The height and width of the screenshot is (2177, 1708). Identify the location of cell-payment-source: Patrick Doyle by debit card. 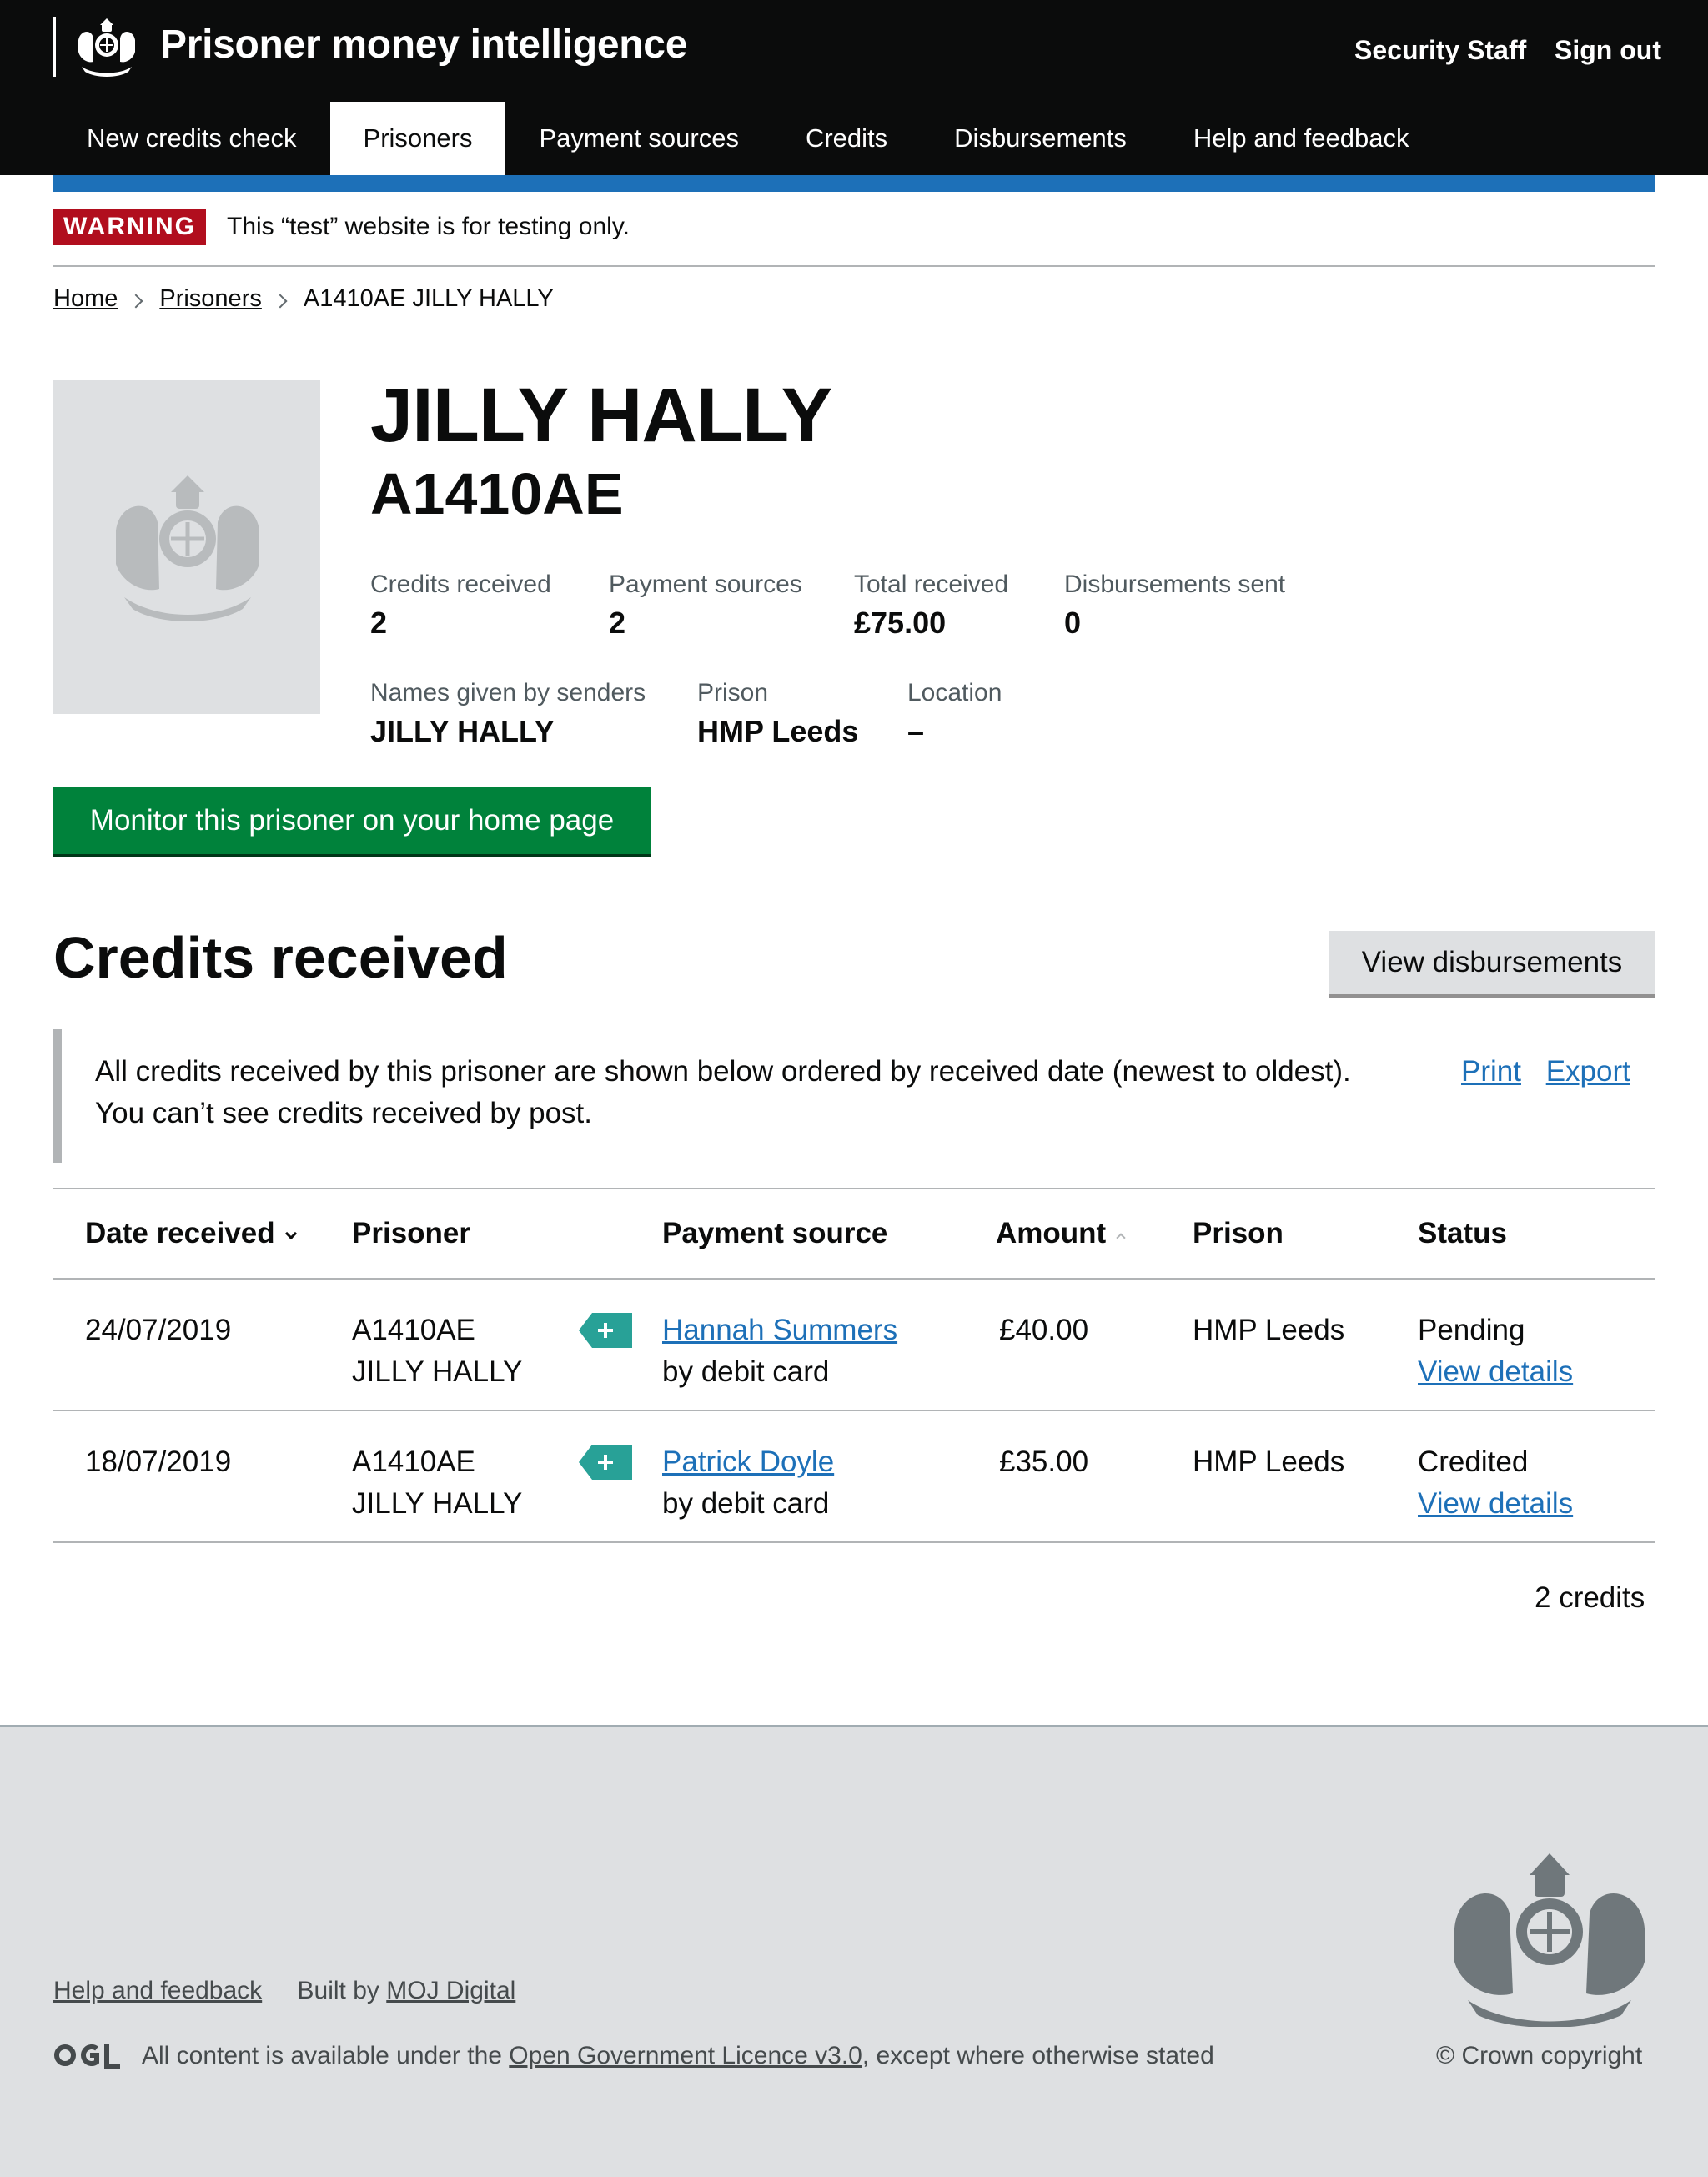
(824, 1476).